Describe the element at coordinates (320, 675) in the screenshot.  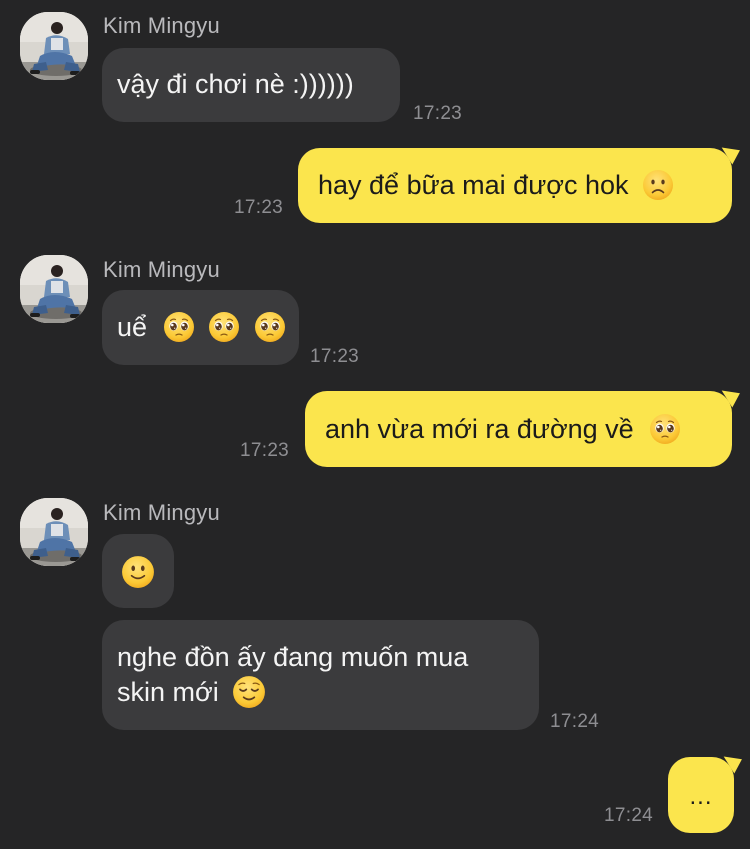
I see `message-bubble-incoming: nghe đồn ấy đang muốn mua skin mới` at that location.